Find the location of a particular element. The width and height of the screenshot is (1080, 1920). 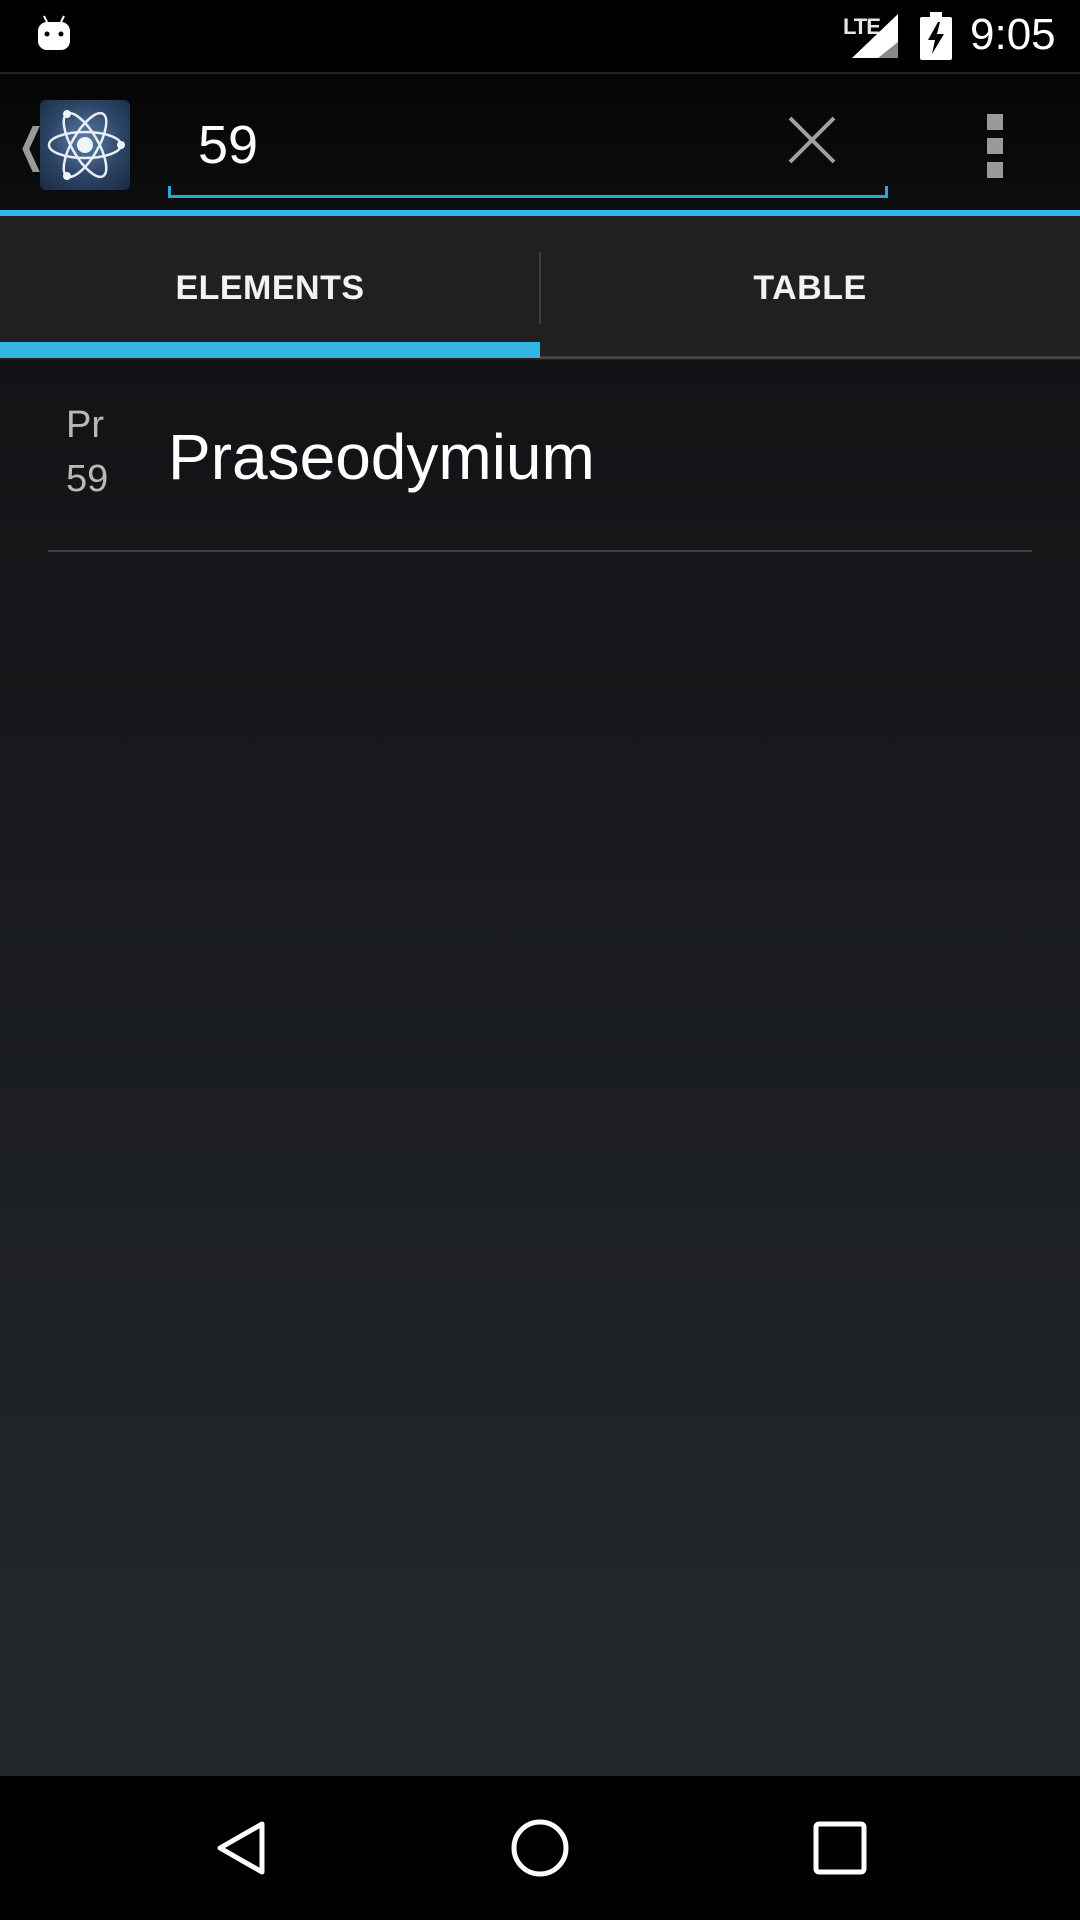

tab-elements: ELEMENTS is located at coordinates (270, 288).